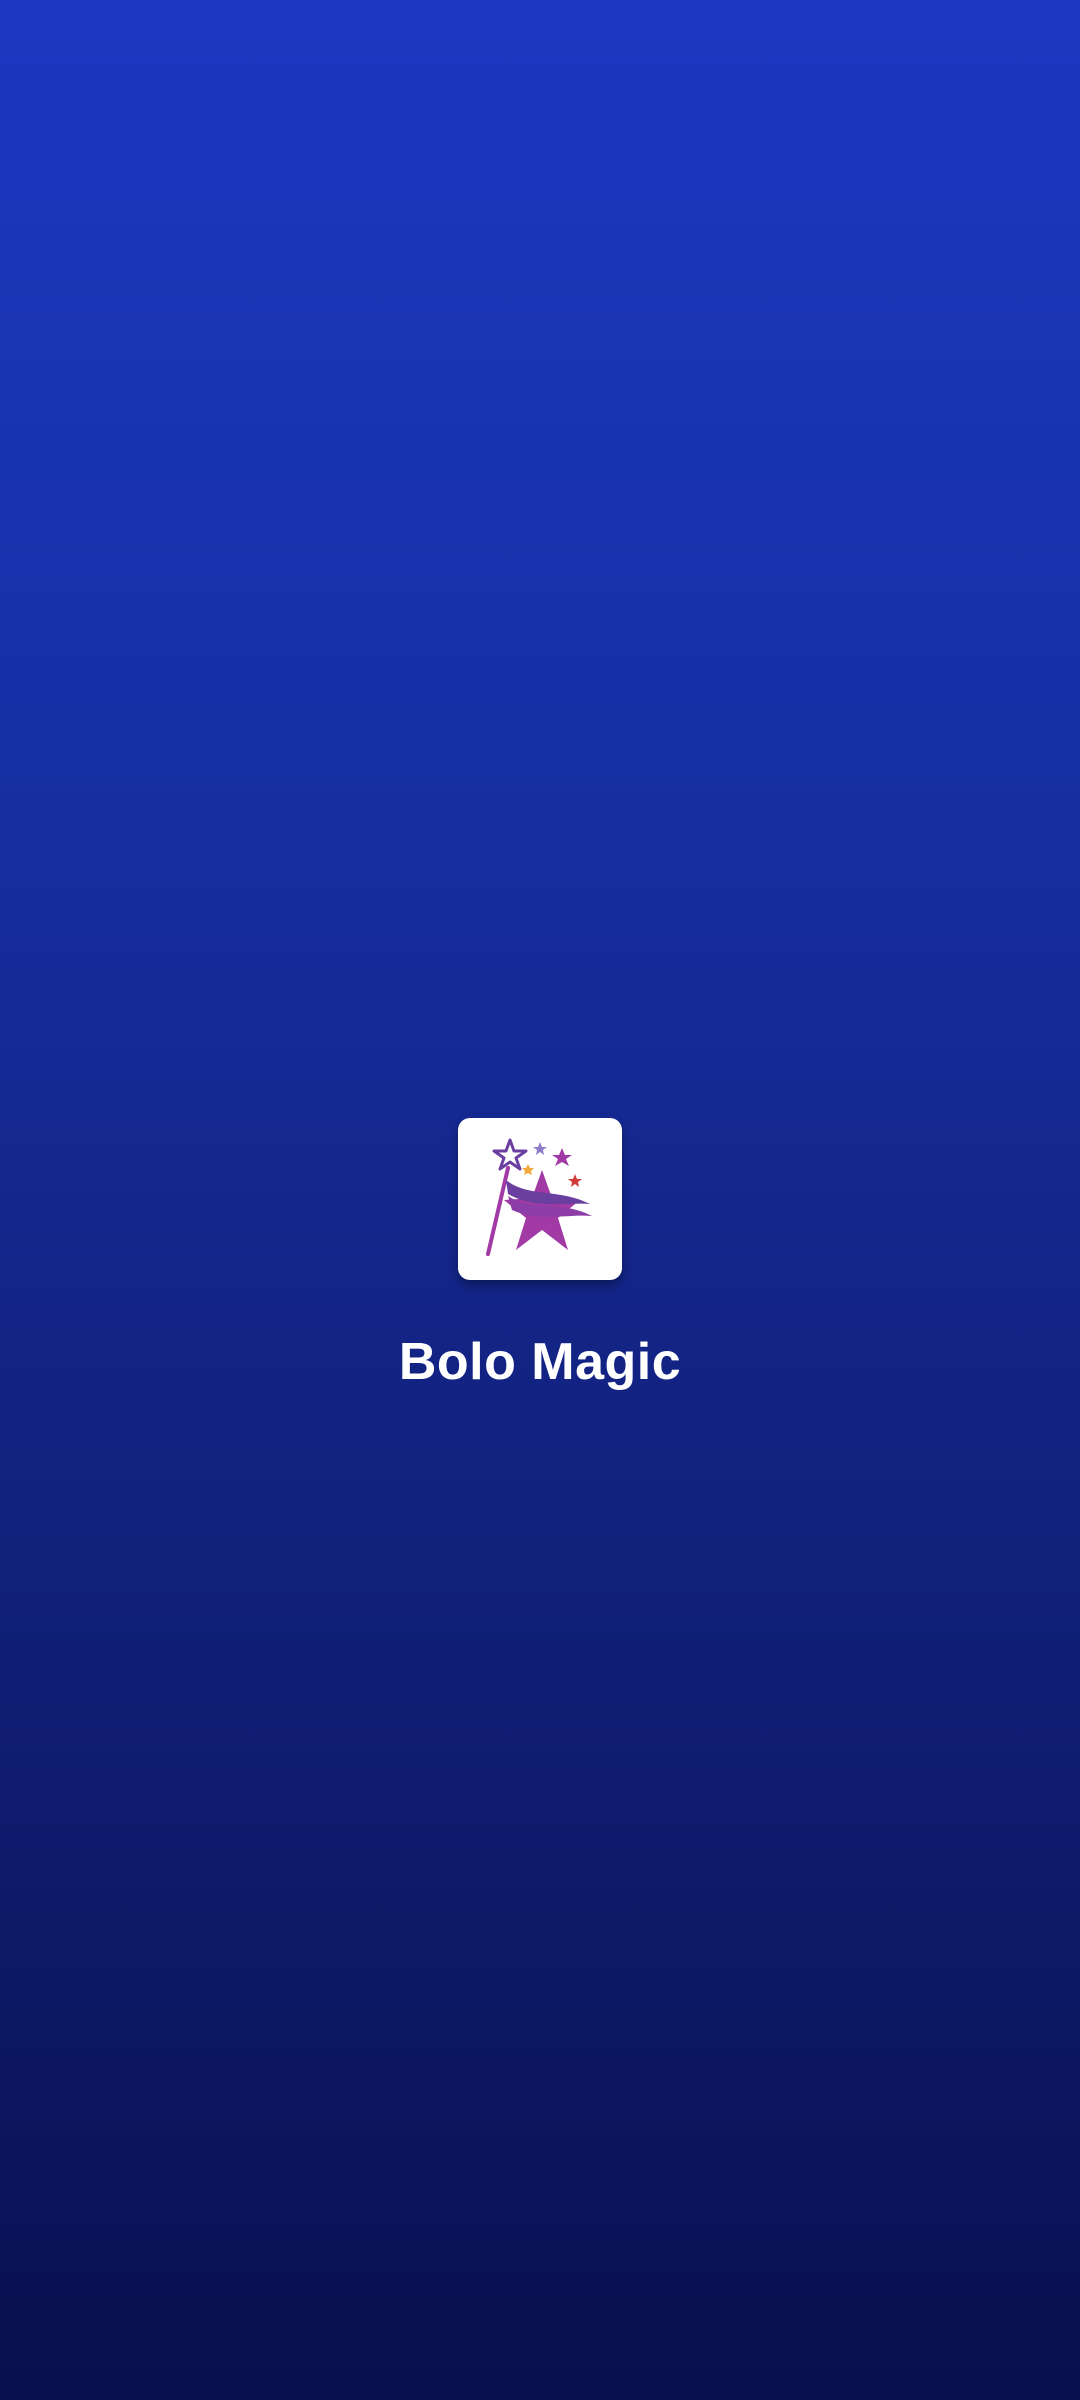  I want to click on magic-wand-star-icon, so click(539, 1197).